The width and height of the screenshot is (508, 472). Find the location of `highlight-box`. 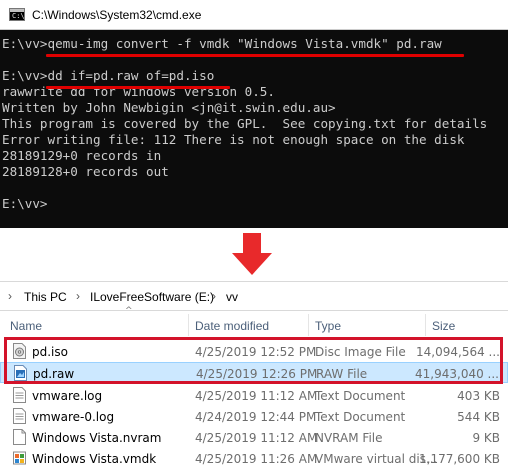

highlight-box is located at coordinates (253, 360).